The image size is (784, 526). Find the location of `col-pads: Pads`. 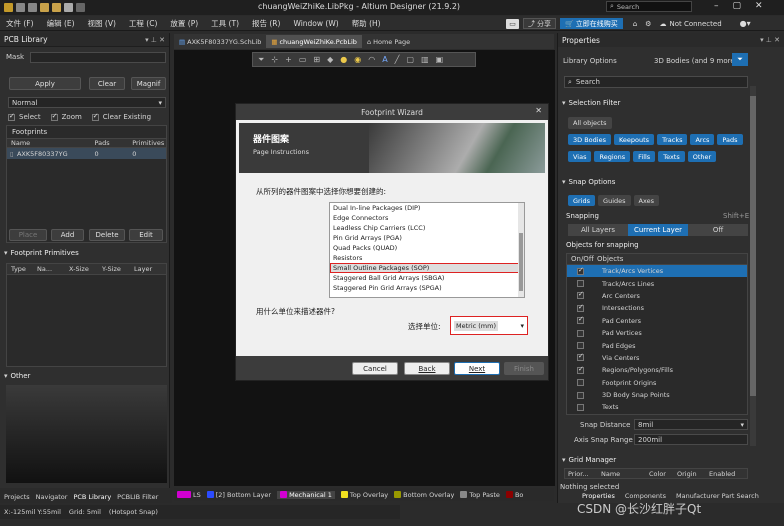

col-pads: Pads is located at coordinates (113, 143).